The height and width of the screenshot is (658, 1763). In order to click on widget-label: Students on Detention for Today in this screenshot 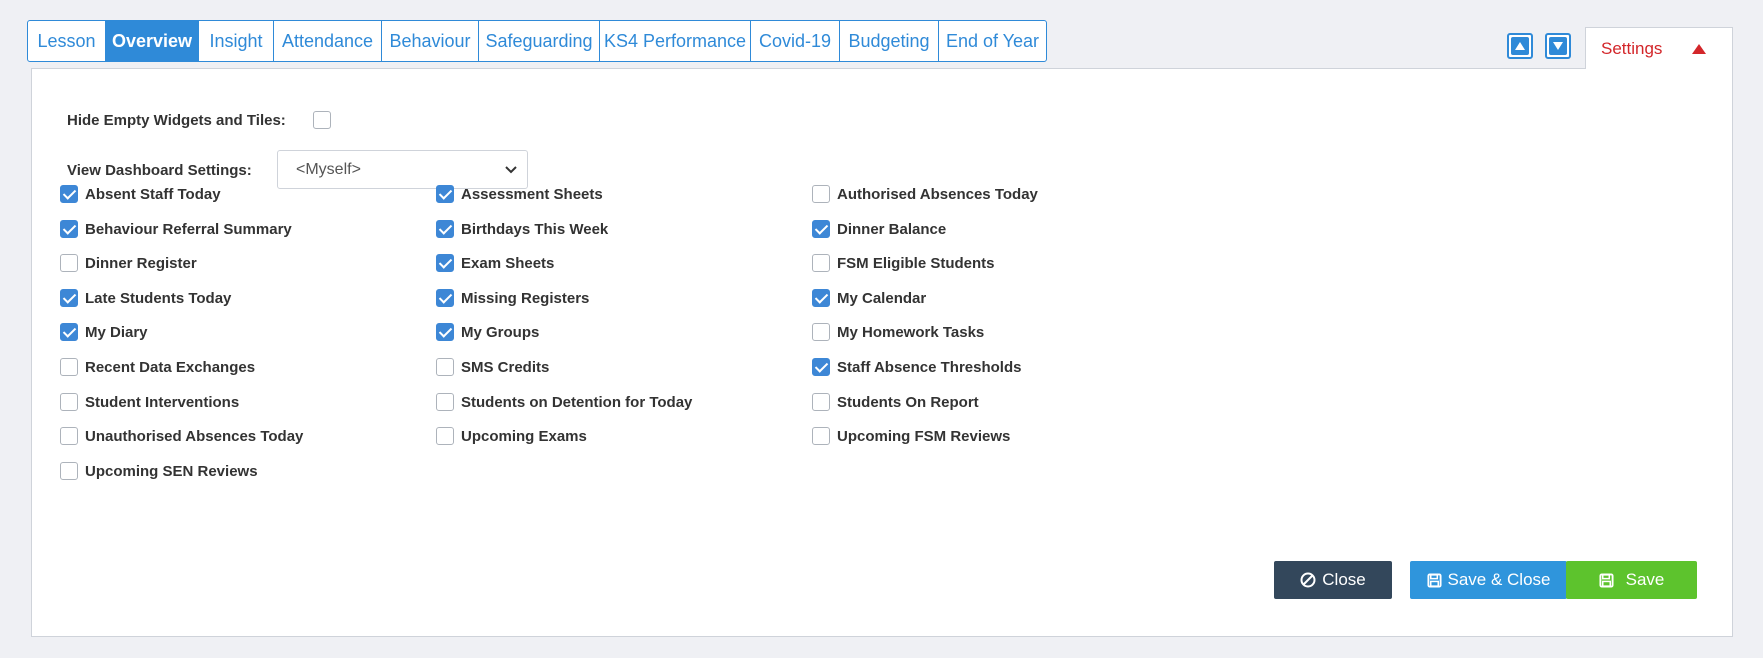, I will do `click(577, 402)`.